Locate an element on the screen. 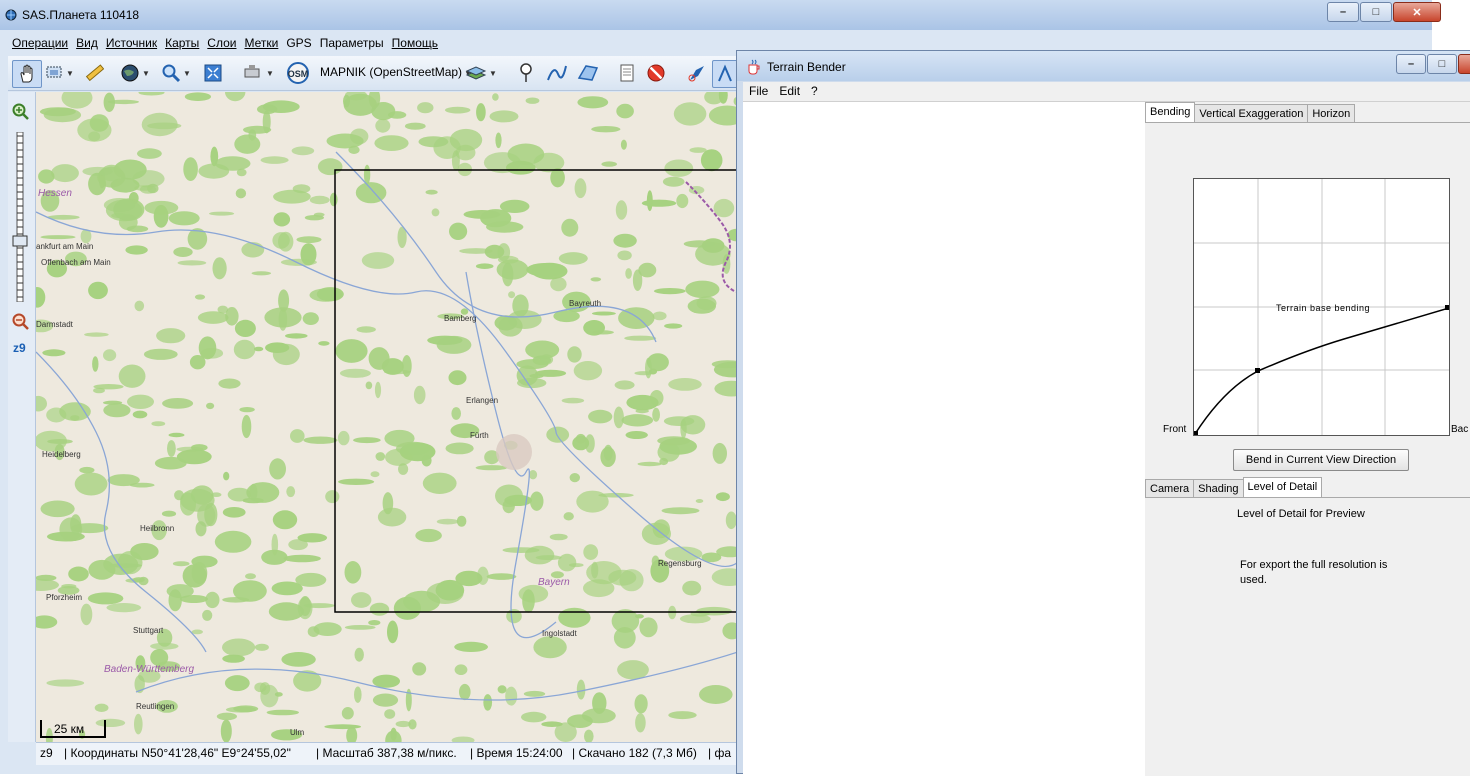 Image resolution: width=1470 pixels, height=776 pixels. map-label-bayern: Bayern is located at coordinates (554, 582).